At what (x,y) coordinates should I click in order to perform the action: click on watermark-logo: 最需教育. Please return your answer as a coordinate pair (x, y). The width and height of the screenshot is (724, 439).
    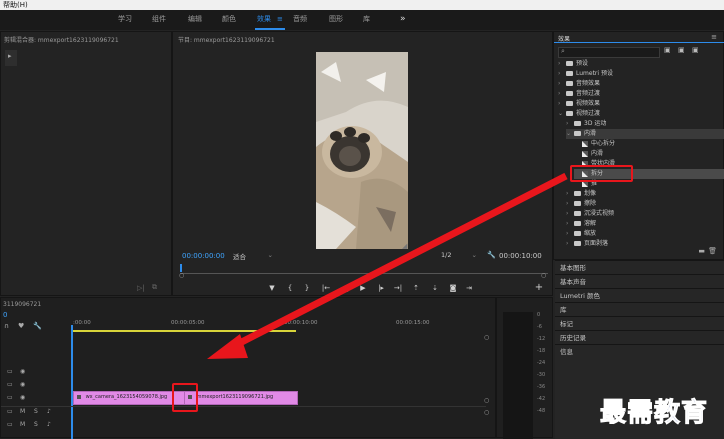
    Looking at the image, I should click on (654, 413).